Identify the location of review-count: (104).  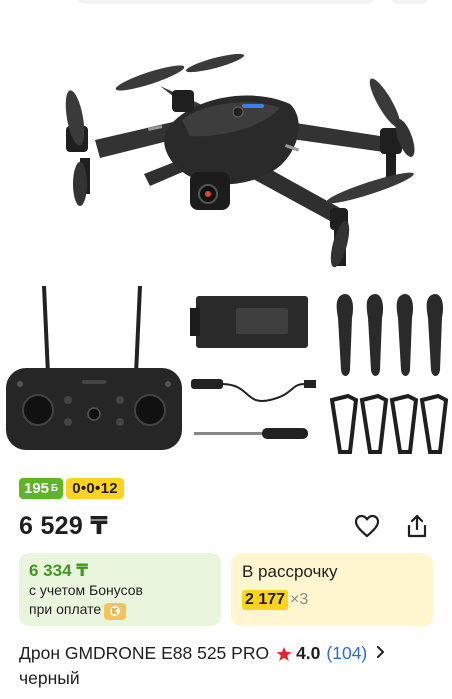
(346, 653).